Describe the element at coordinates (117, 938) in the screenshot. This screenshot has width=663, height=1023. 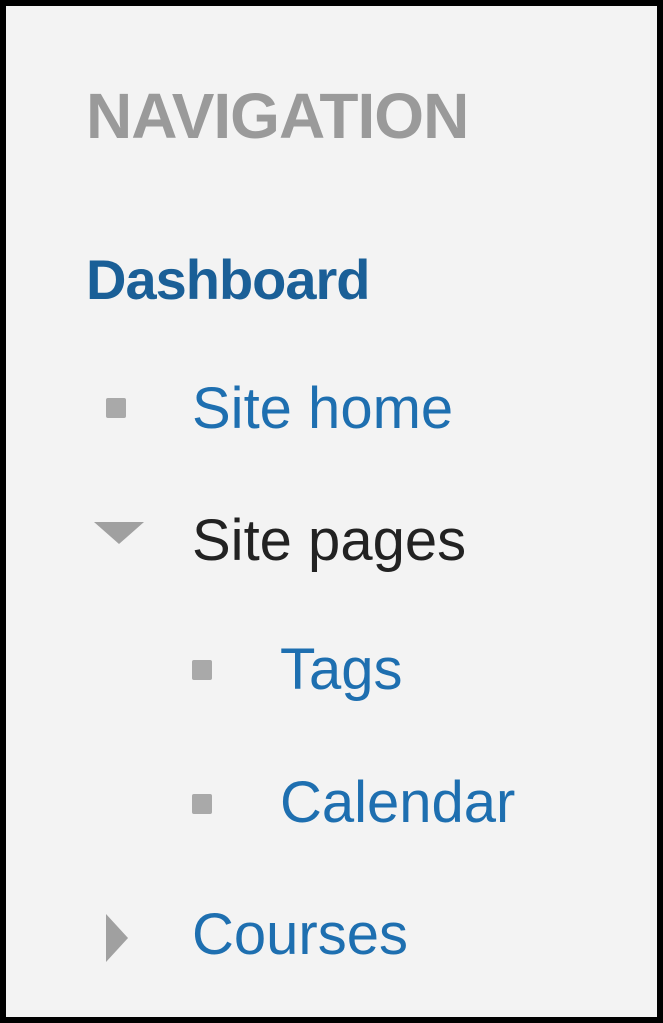
I see `caret-right-icon` at that location.